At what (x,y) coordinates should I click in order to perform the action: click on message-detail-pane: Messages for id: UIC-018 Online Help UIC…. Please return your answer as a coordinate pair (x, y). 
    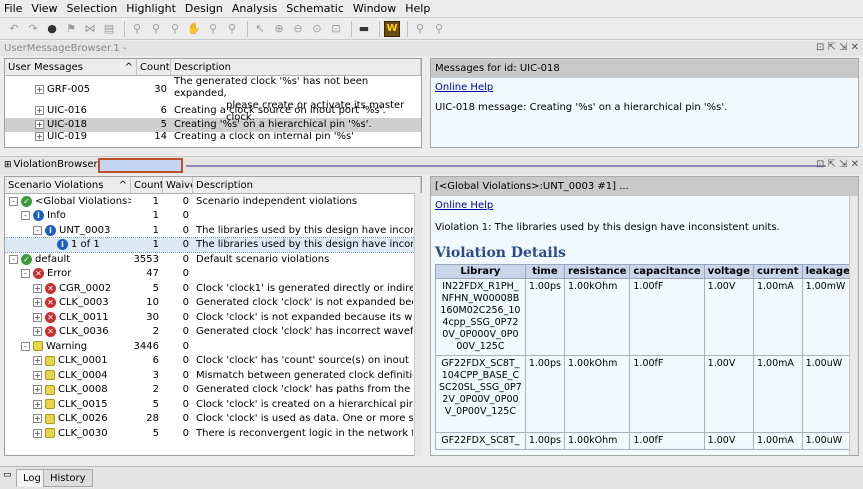
    Looking at the image, I should click on (644, 103).